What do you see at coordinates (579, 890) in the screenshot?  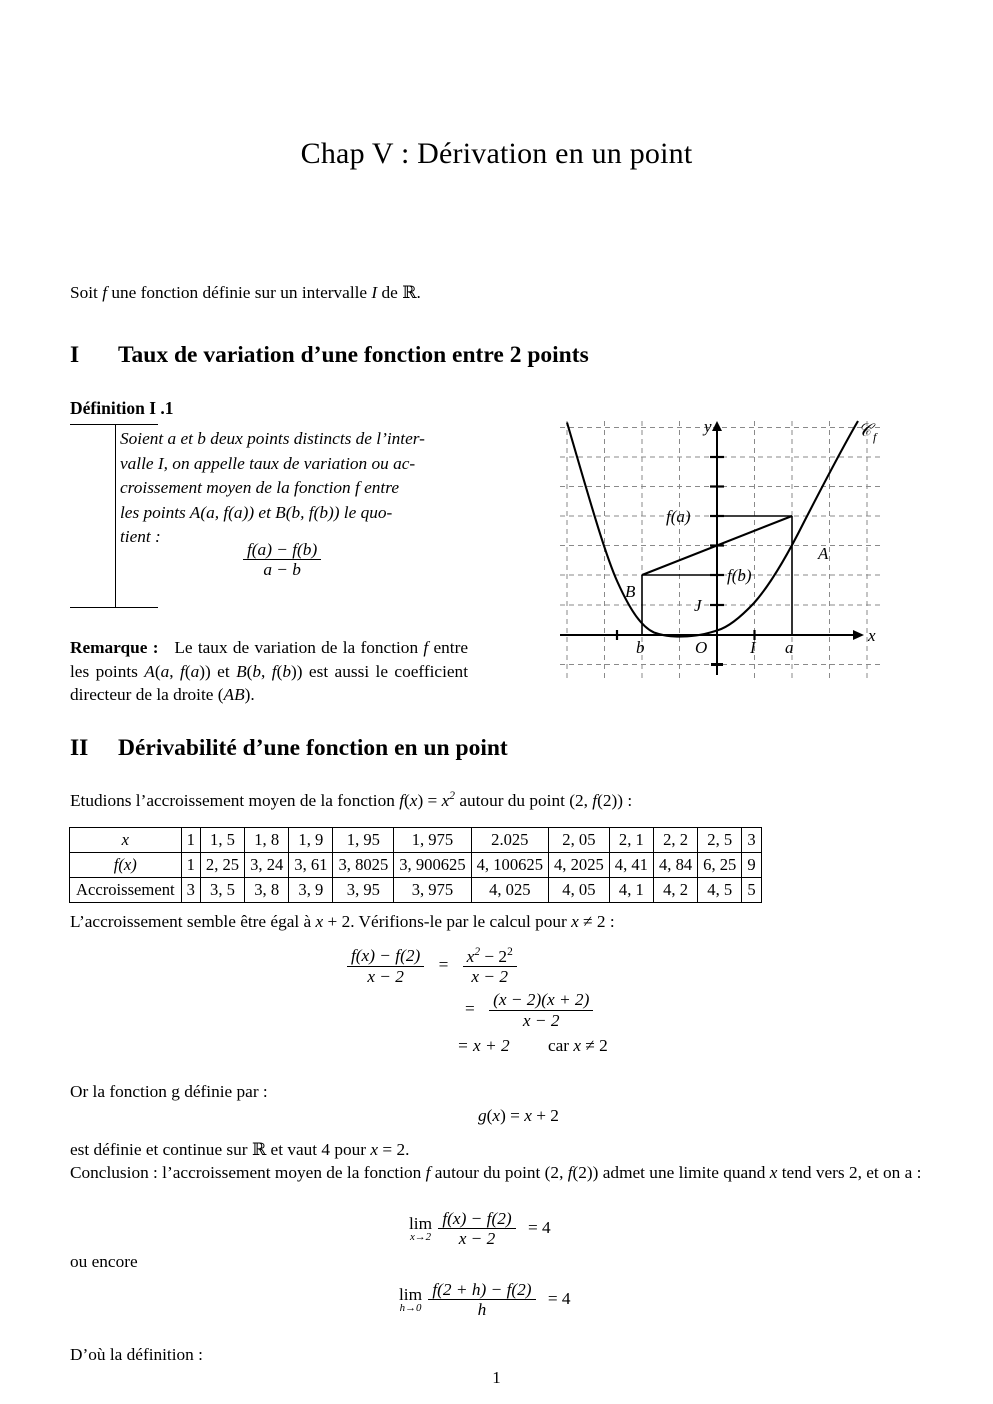 I see `table-cell: 4, 05` at bounding box center [579, 890].